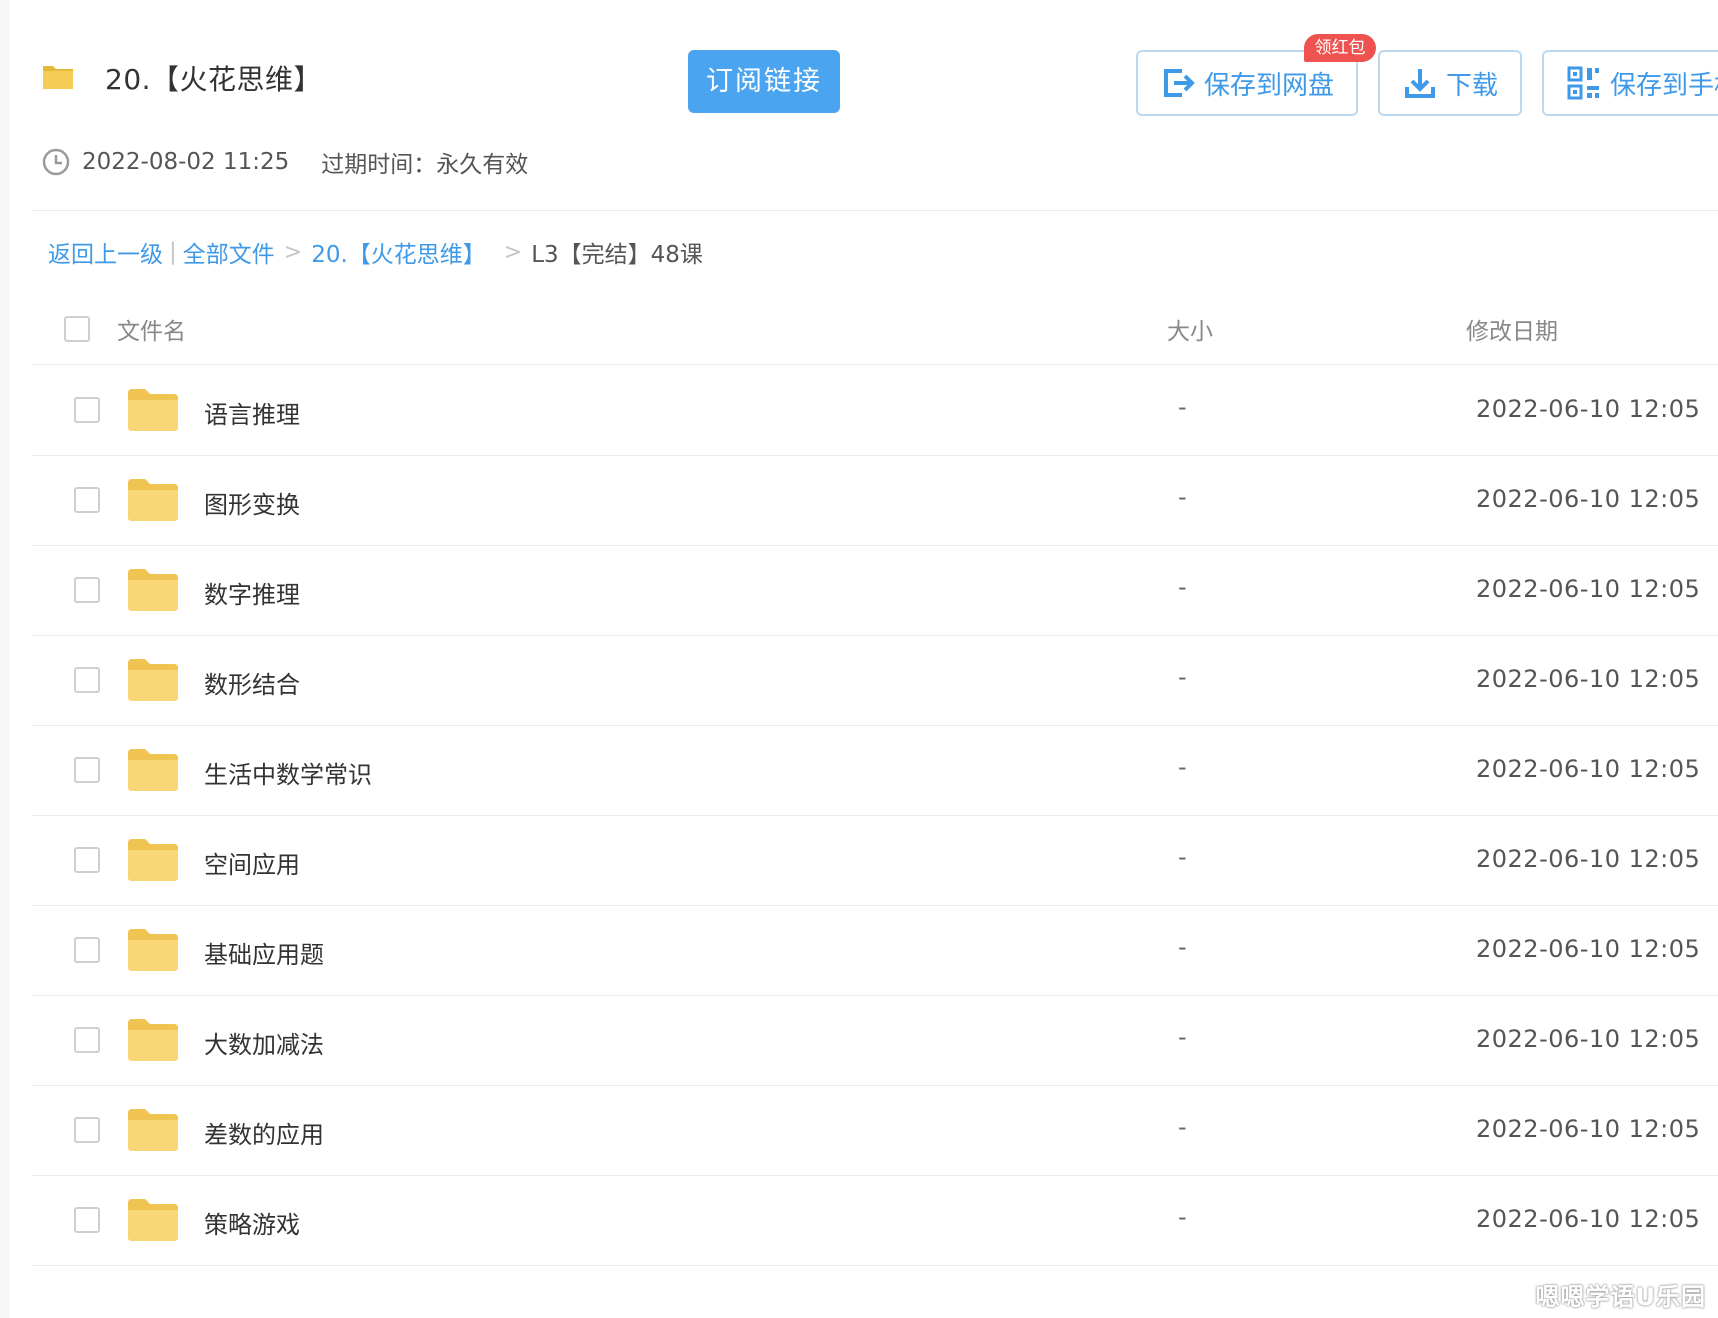  What do you see at coordinates (252, 862) in the screenshot?
I see `file-name: 空间应用` at bounding box center [252, 862].